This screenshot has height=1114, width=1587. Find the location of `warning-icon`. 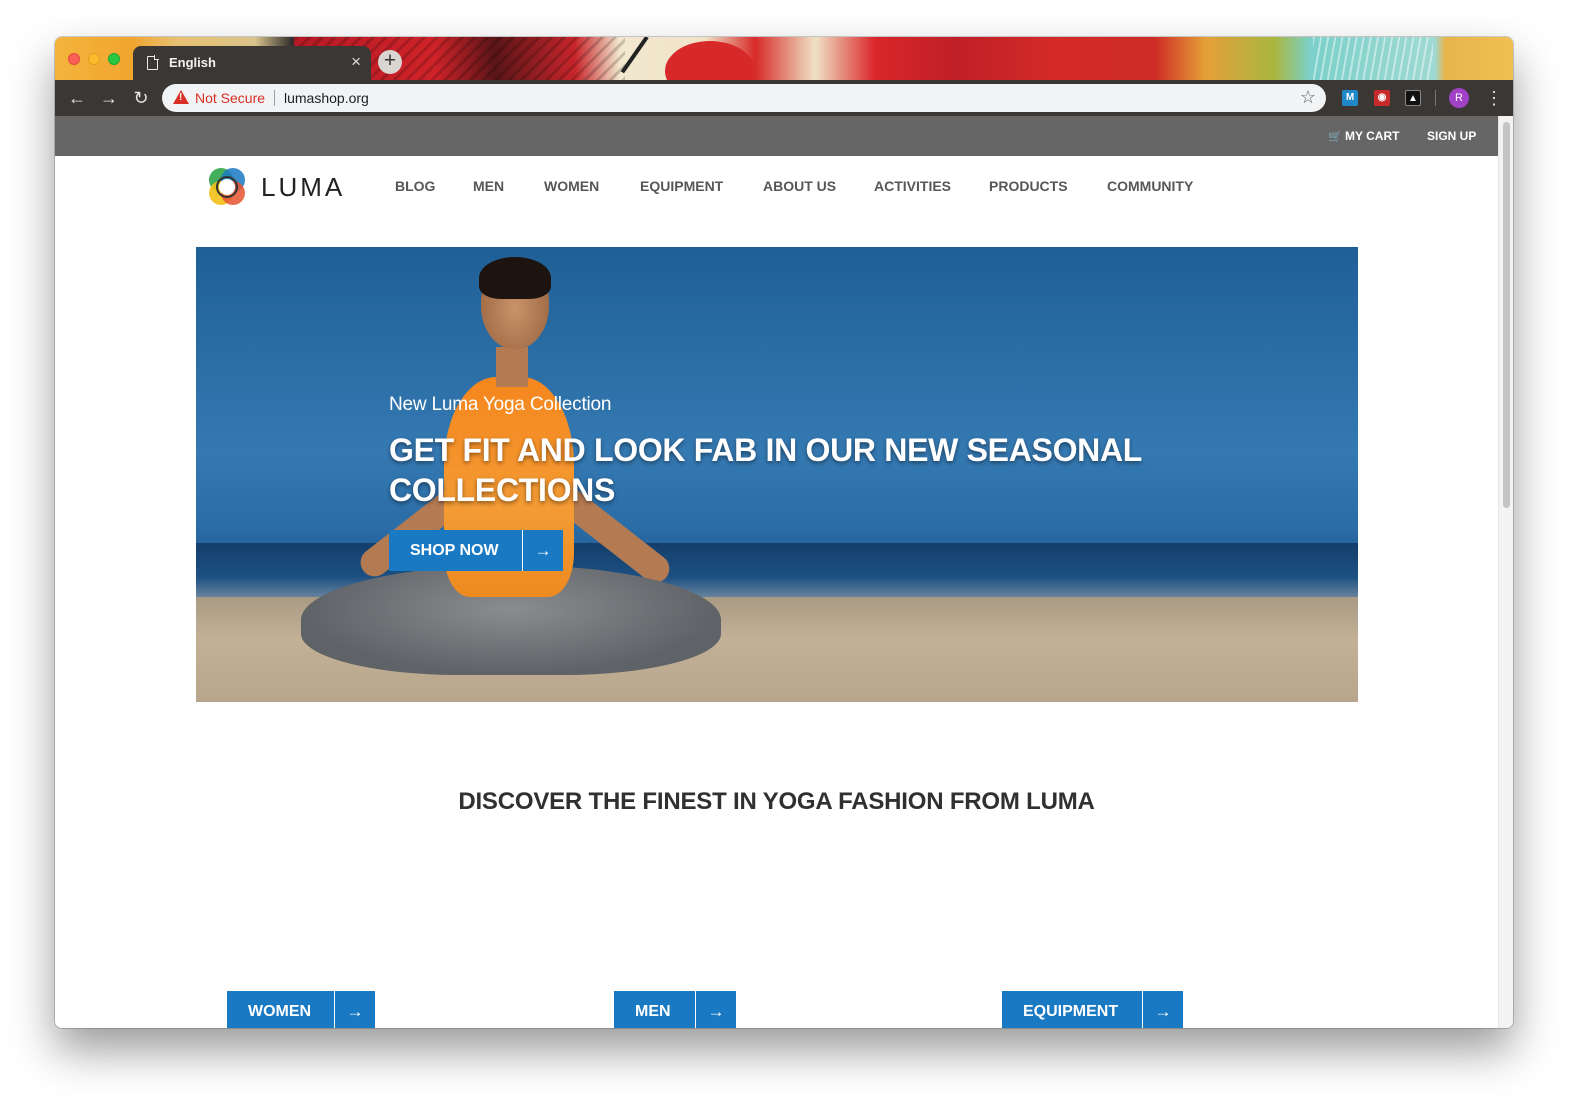

warning-icon is located at coordinates (181, 97).